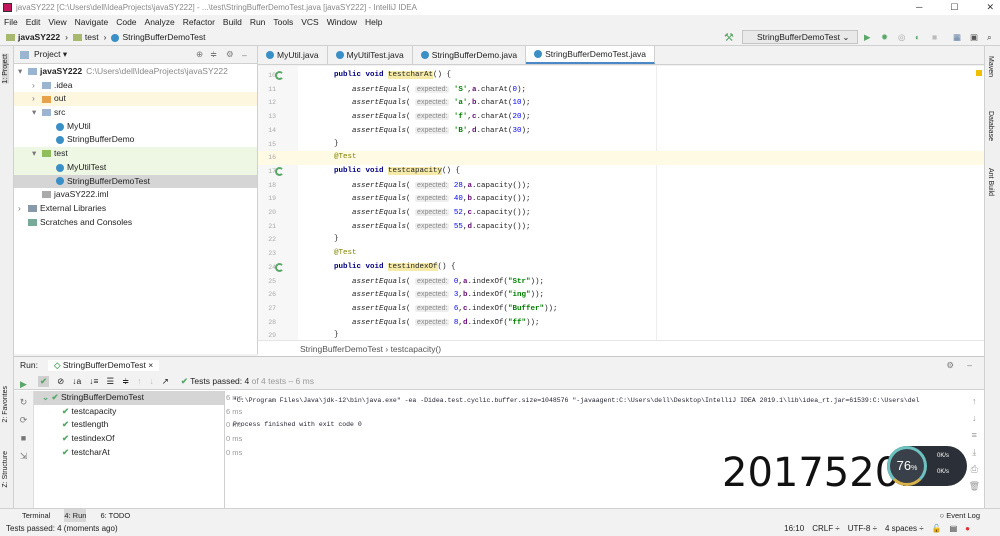 The height and width of the screenshot is (536, 1000). Describe the element at coordinates (867, 37) in the screenshot. I see `run-icon: ▶` at that location.